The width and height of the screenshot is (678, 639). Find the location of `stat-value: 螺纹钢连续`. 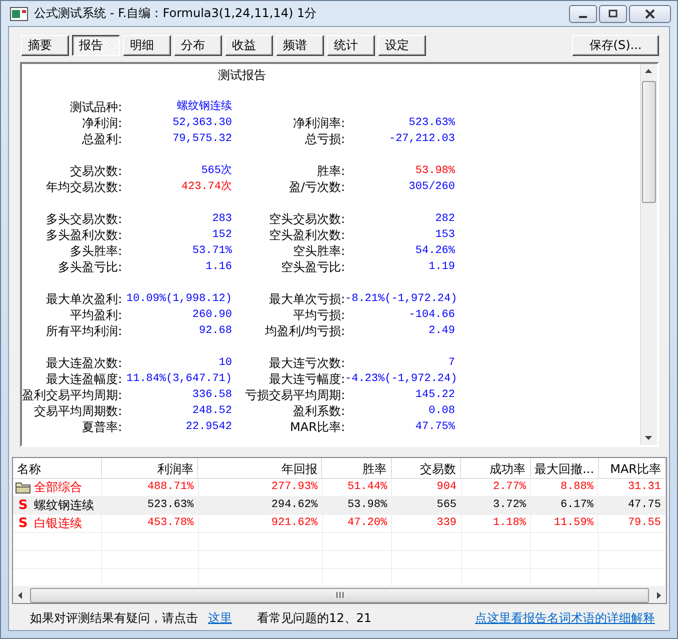

stat-value: 螺纹钢连续 is located at coordinates (204, 107).